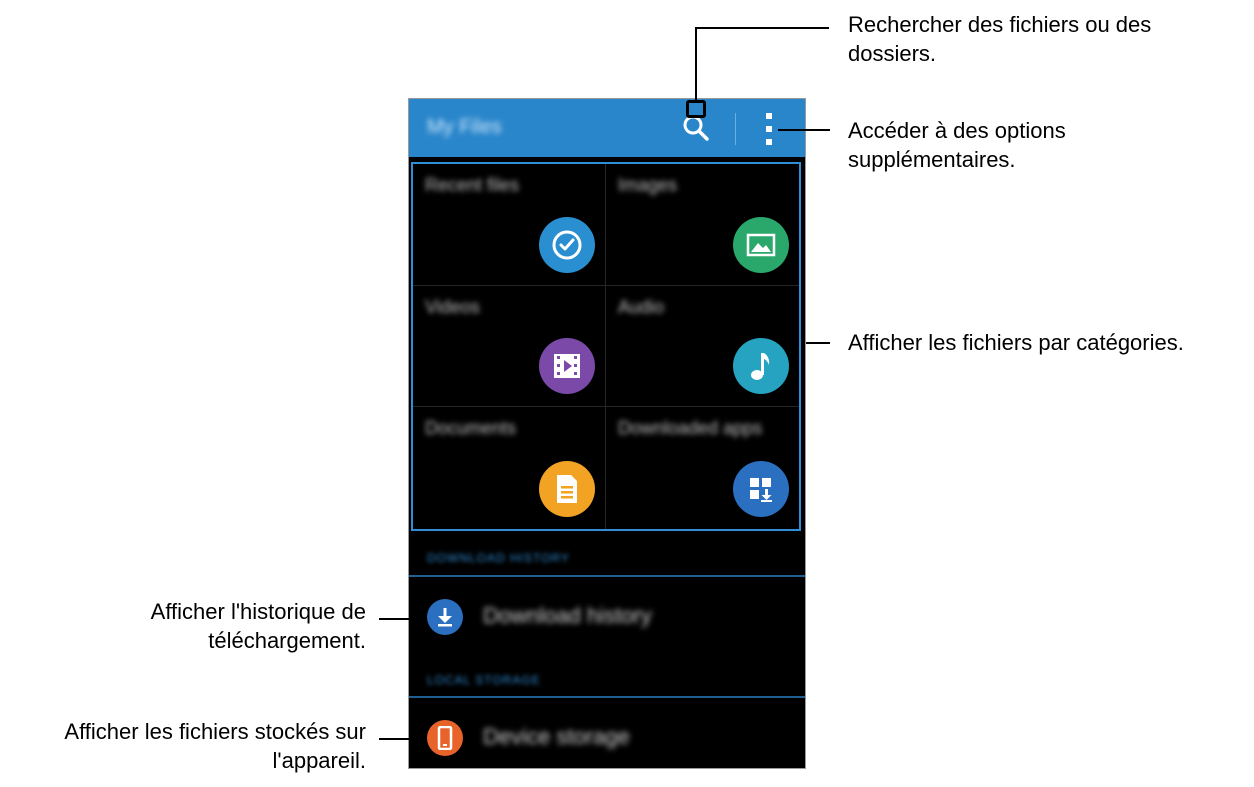  I want to click on callout-more-options: Accéder à des options supplémentaires., so click(957, 145).